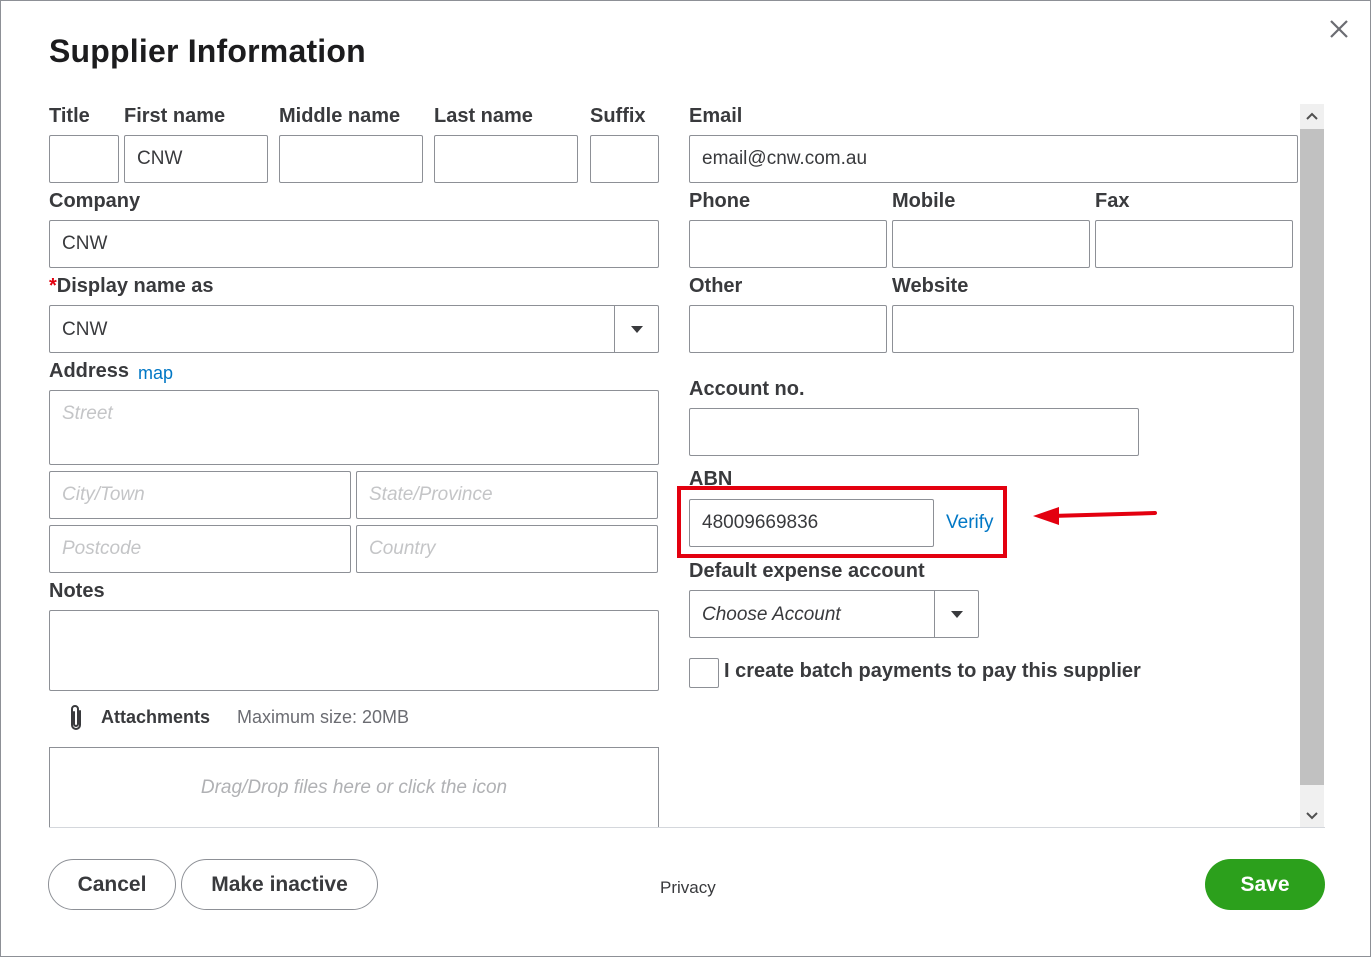 The width and height of the screenshot is (1371, 957). Describe the element at coordinates (89, 371) in the screenshot. I see `address-label: Address` at that location.